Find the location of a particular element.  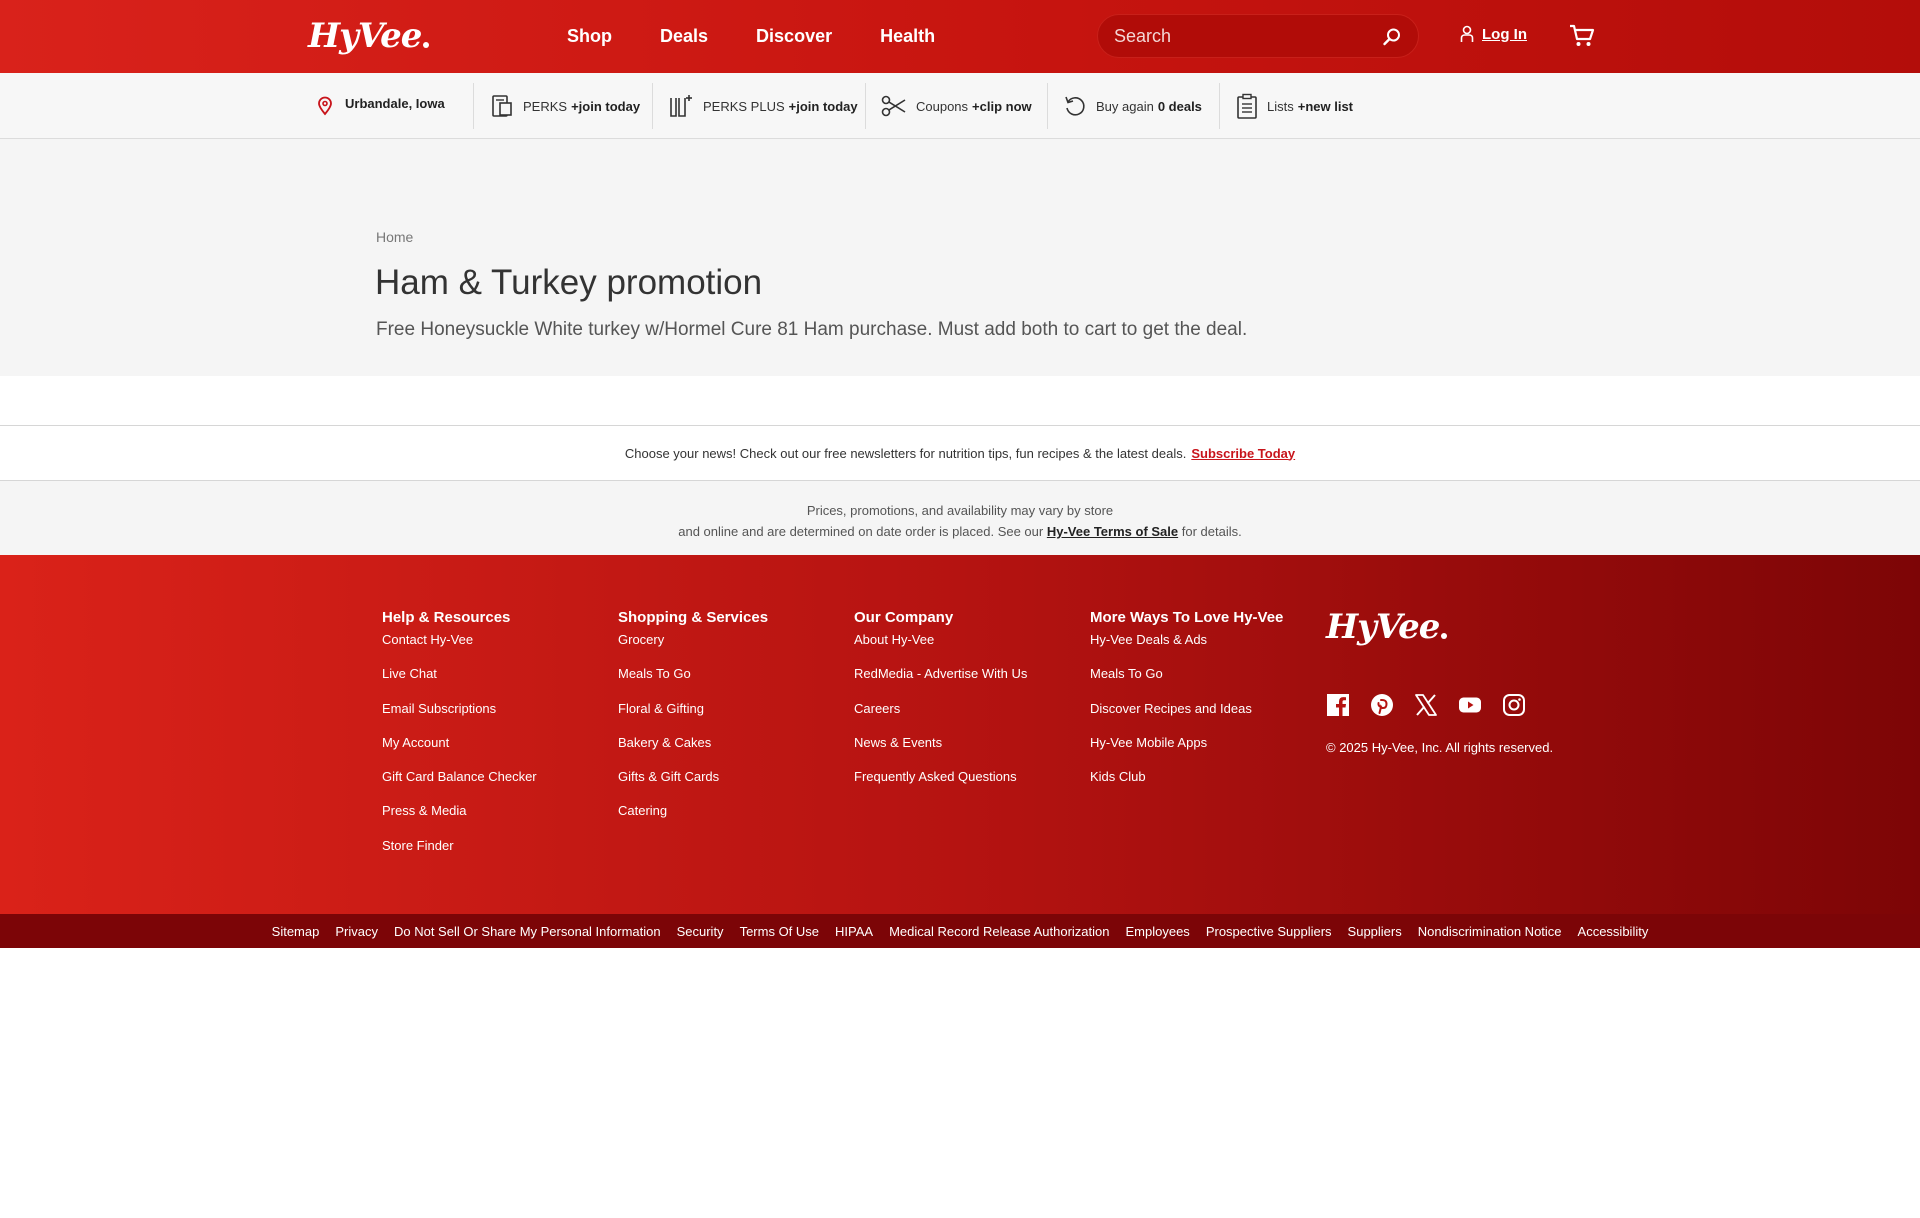

footer-link: Live Chat is located at coordinates (459, 683).